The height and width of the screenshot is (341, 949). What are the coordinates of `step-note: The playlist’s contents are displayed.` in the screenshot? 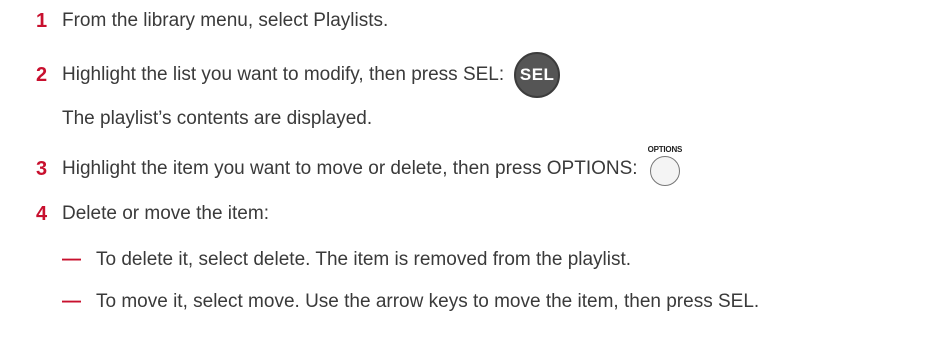 It's located at (217, 118).